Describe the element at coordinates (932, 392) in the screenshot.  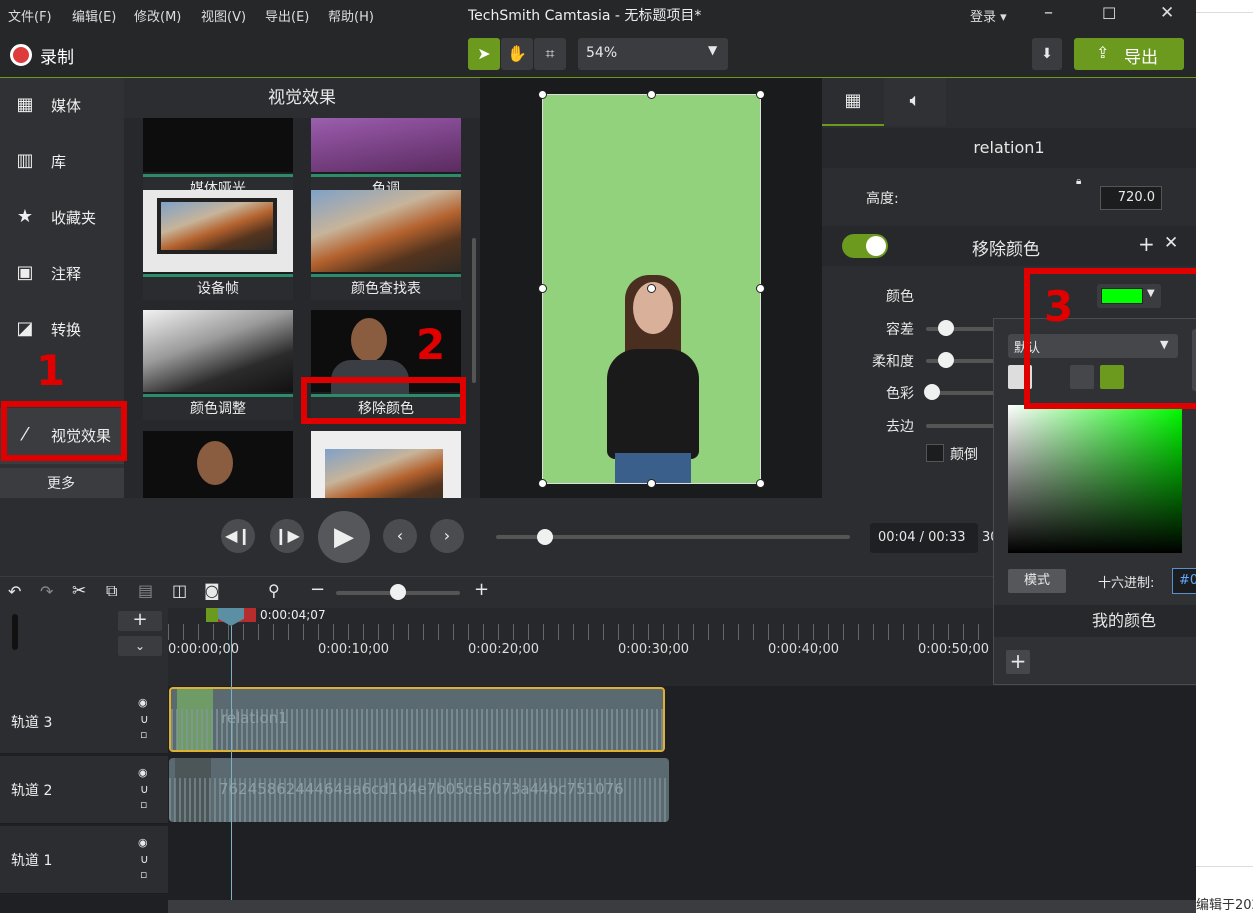
I see `hue-knob` at that location.